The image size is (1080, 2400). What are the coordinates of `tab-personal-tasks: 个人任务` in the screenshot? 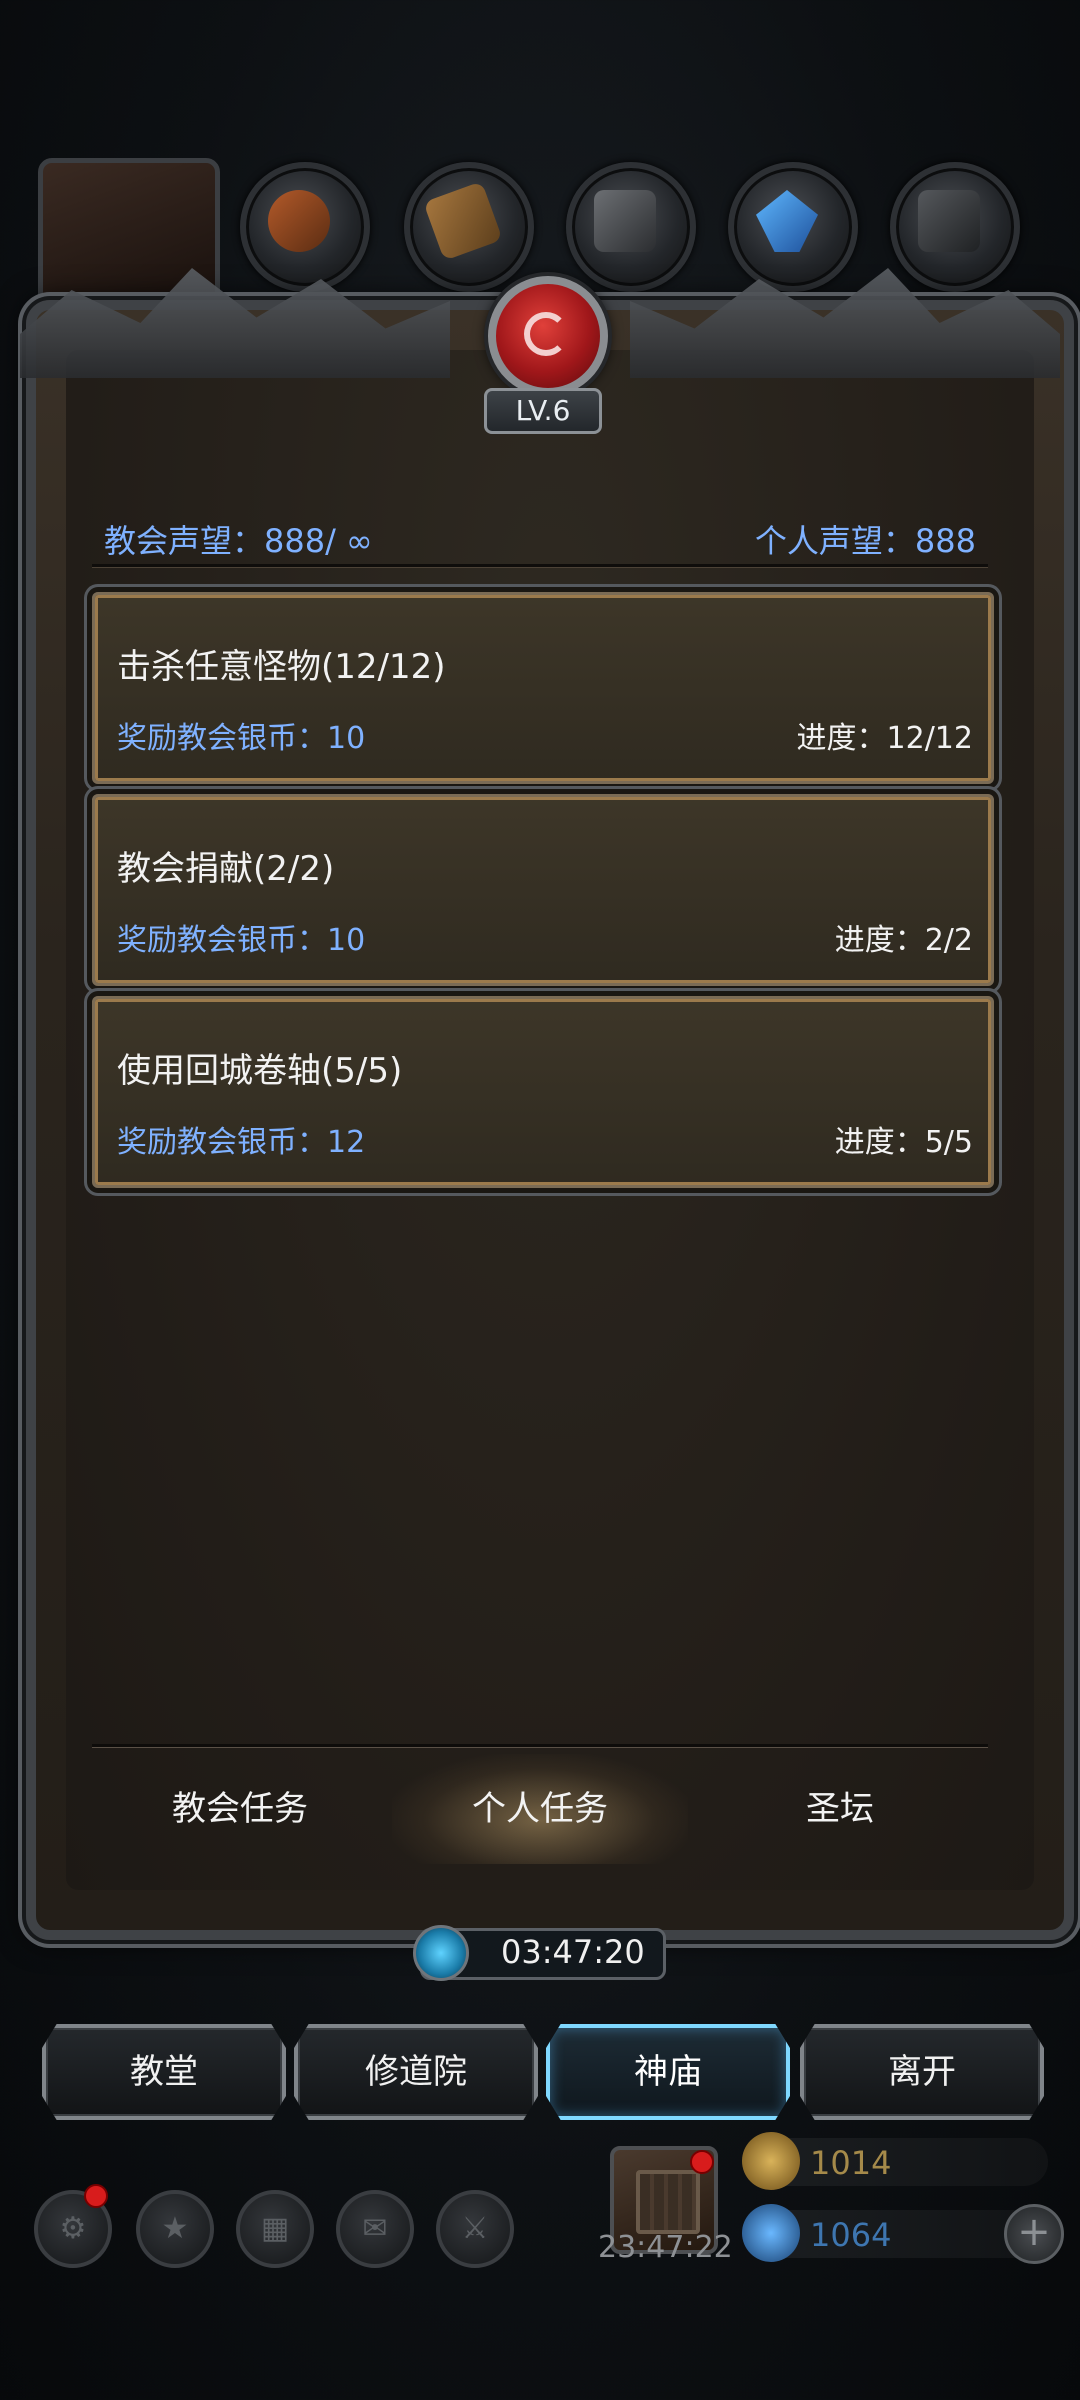 It's located at (540, 1809).